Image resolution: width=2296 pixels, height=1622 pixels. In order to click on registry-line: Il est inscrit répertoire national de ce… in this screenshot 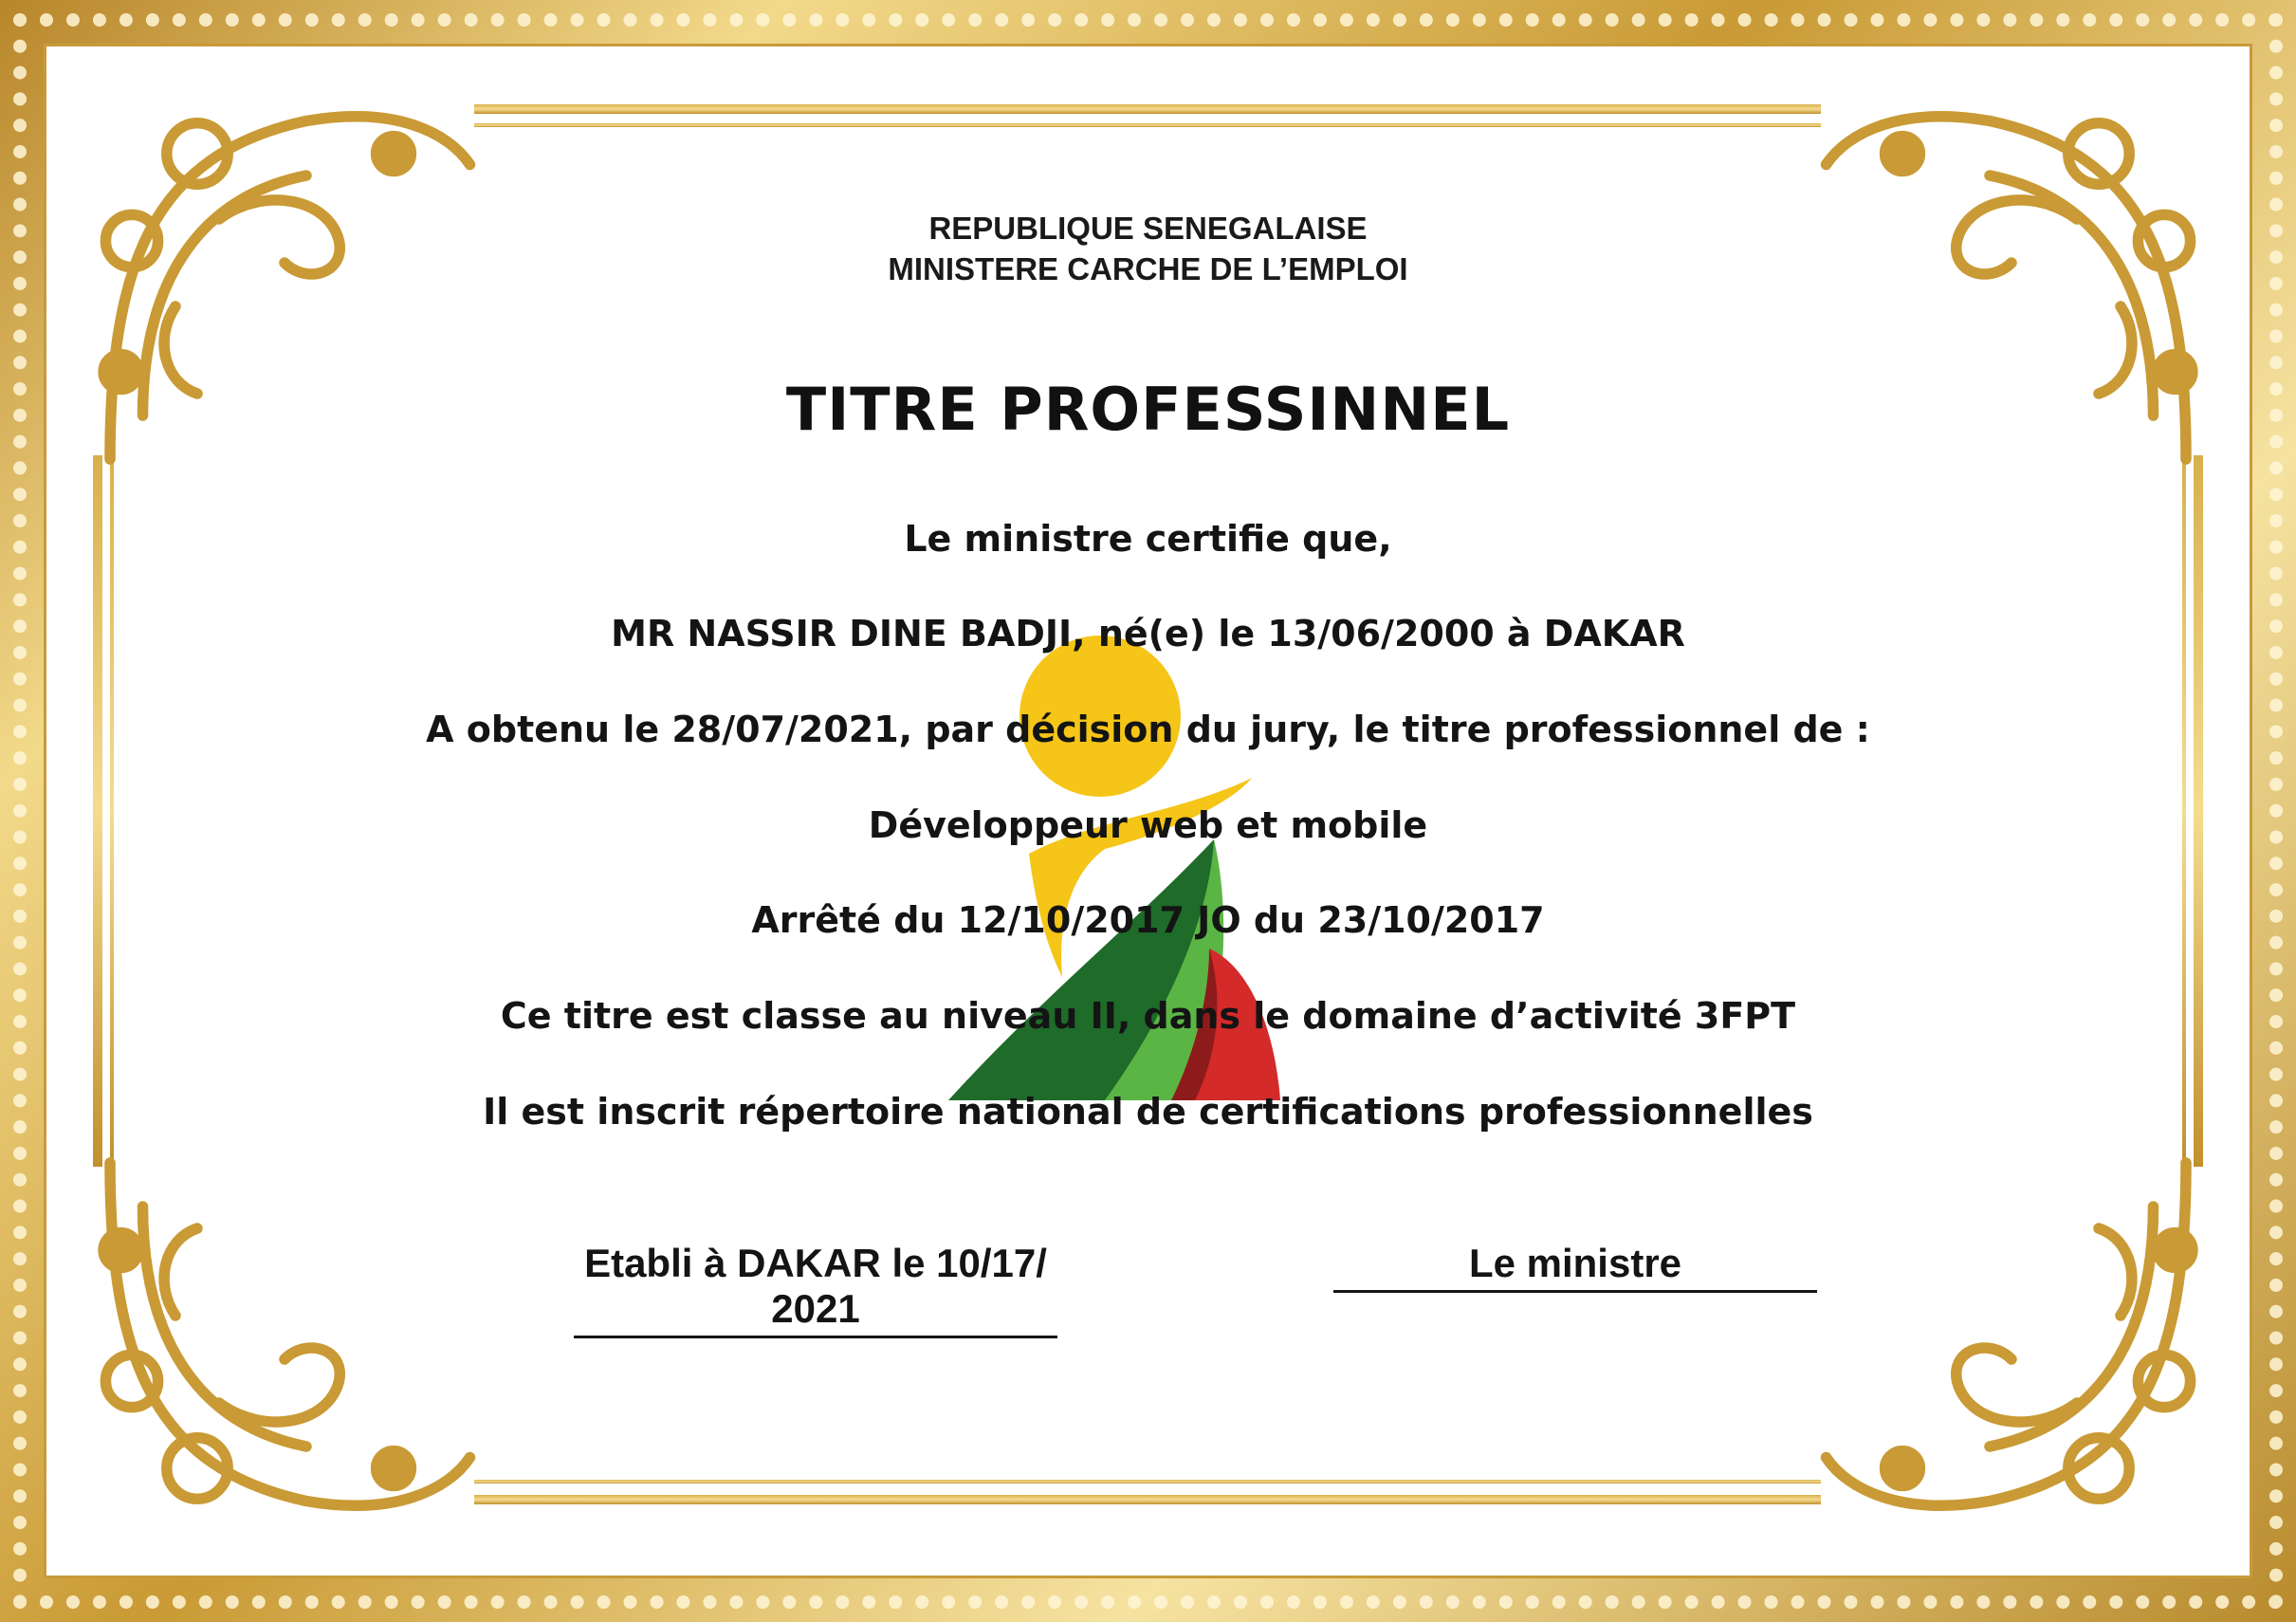, I will do `click(1148, 1112)`.